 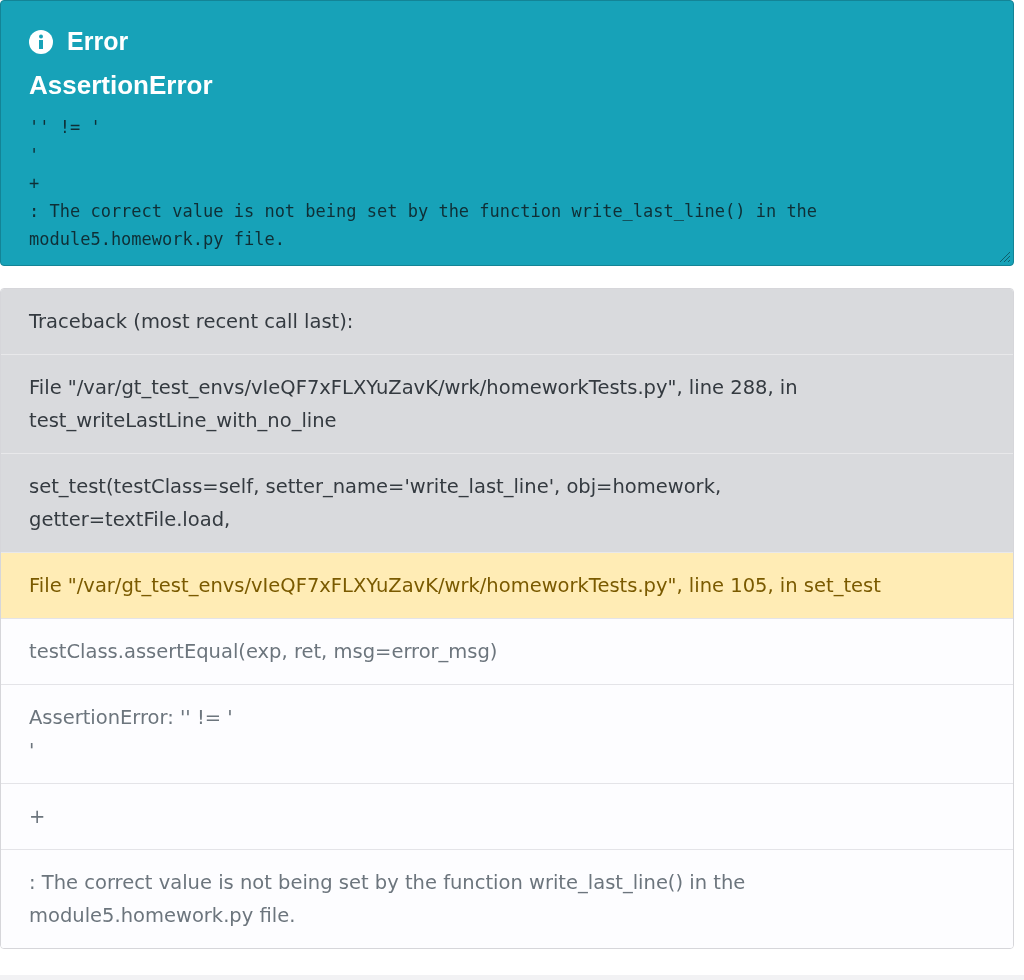 What do you see at coordinates (121, 85) in the screenshot?
I see `error-heading: AssertionError` at bounding box center [121, 85].